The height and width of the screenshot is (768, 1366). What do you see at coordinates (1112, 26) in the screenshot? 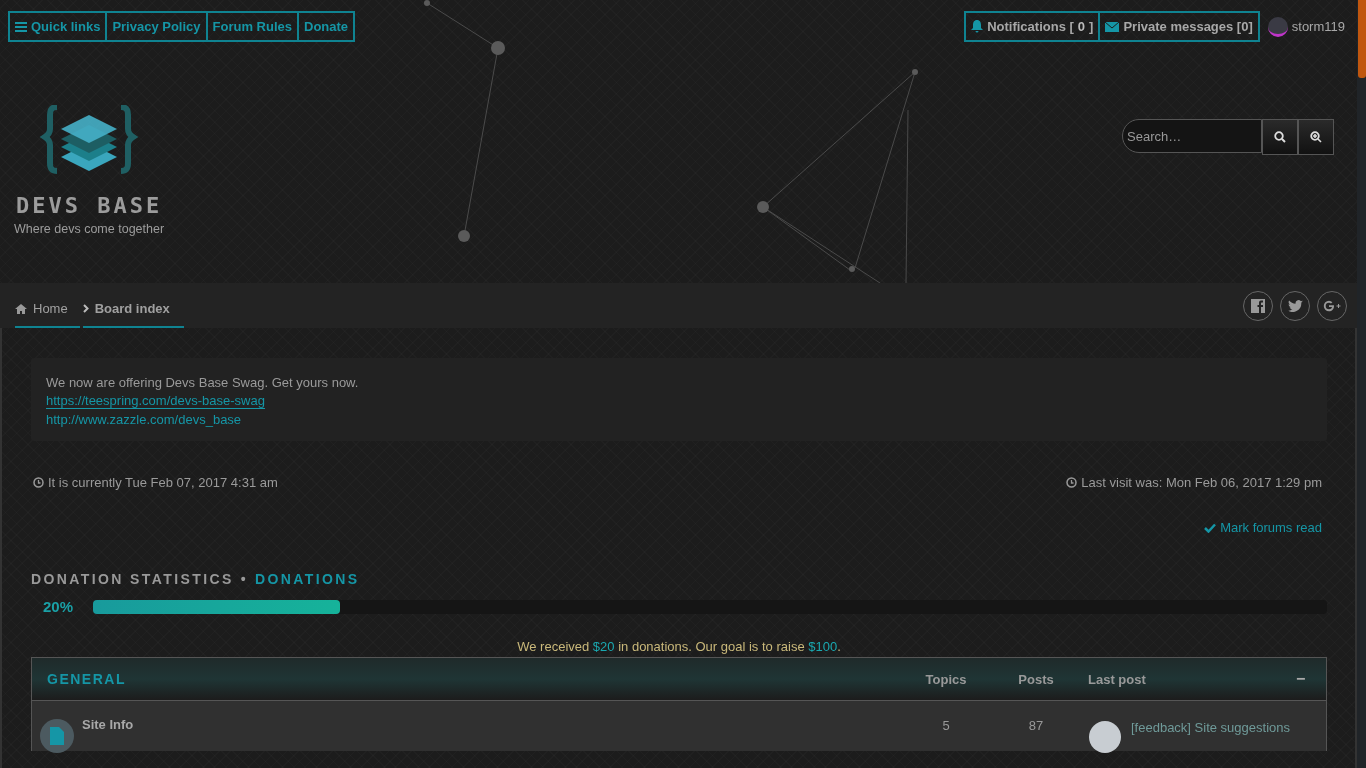
I see `envelope-icon` at bounding box center [1112, 26].